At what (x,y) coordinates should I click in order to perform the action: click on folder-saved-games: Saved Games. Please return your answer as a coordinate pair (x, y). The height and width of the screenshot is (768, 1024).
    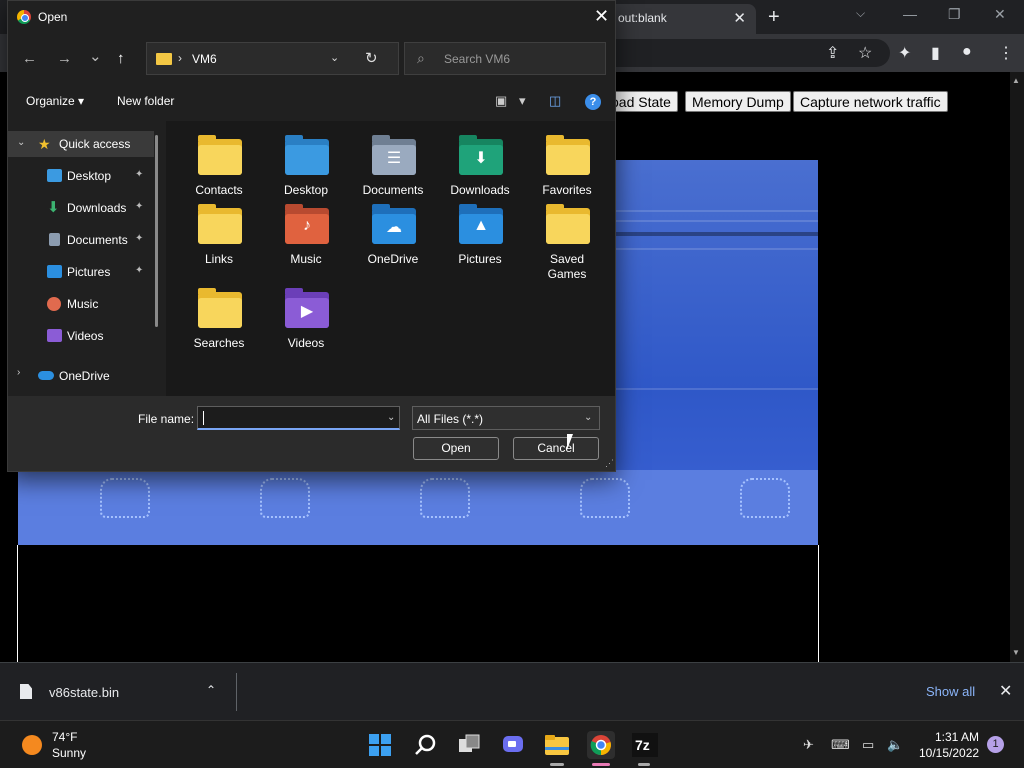
    Looking at the image, I should click on (567, 240).